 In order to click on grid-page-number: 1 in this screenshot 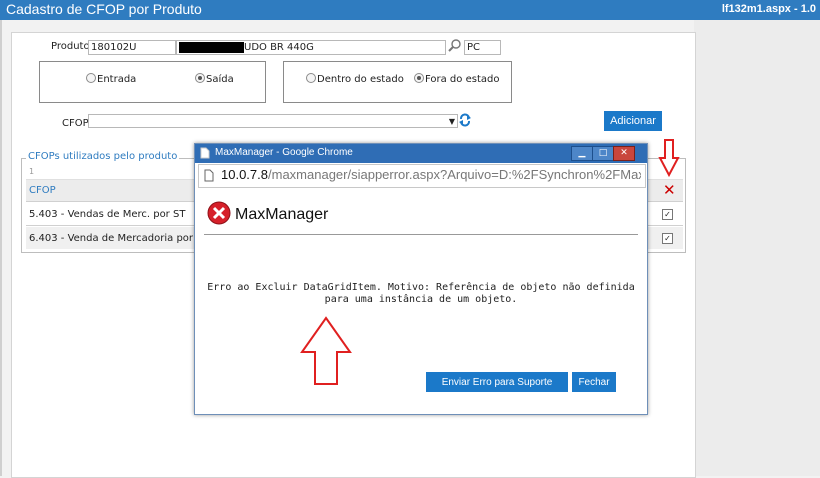, I will do `click(31, 171)`.